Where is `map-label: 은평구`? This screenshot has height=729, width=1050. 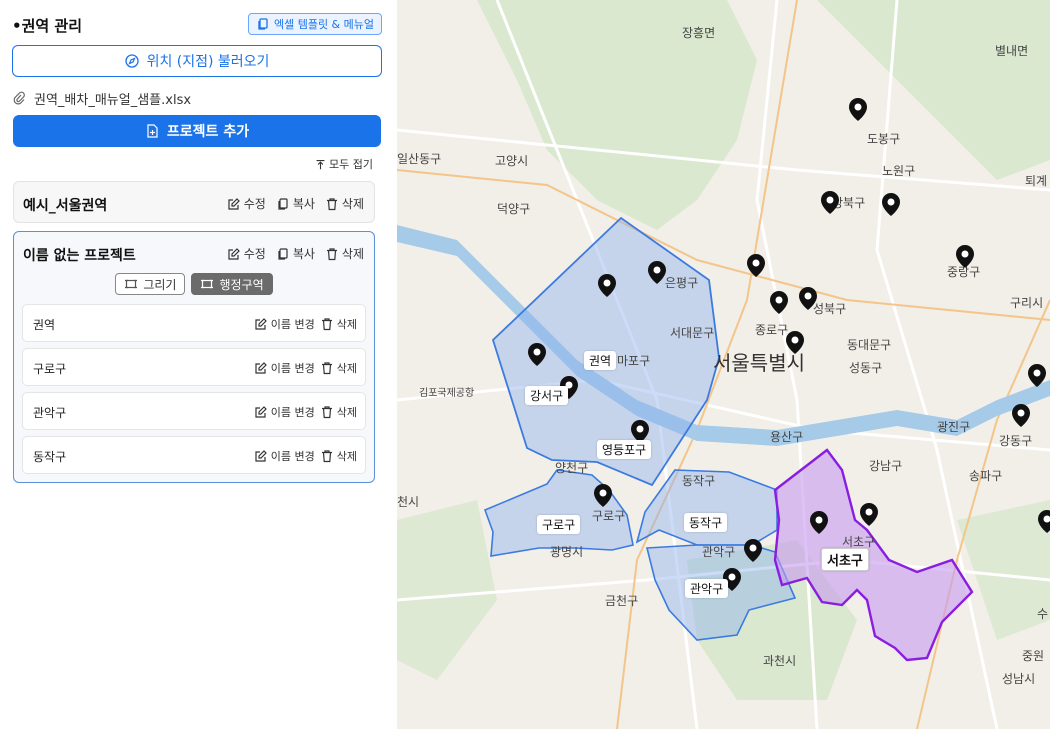 map-label: 은평구 is located at coordinates (681, 283).